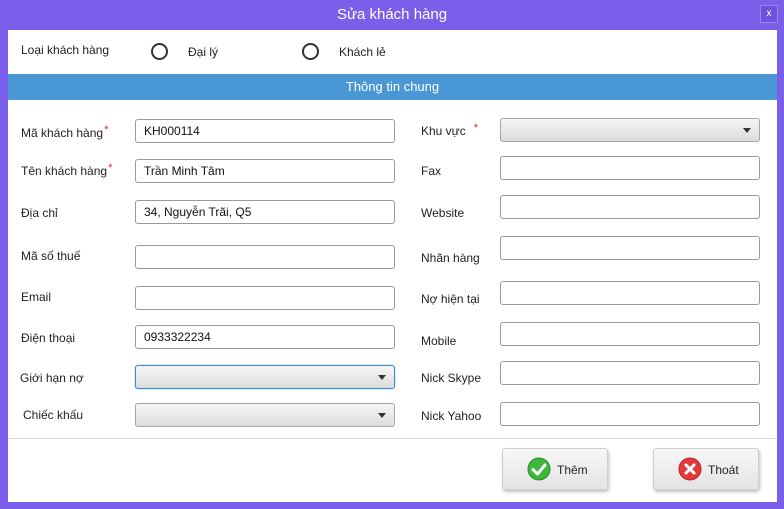  Describe the element at coordinates (203, 52) in the screenshot. I see `radio-dai-ly-label: Đại lý` at that location.